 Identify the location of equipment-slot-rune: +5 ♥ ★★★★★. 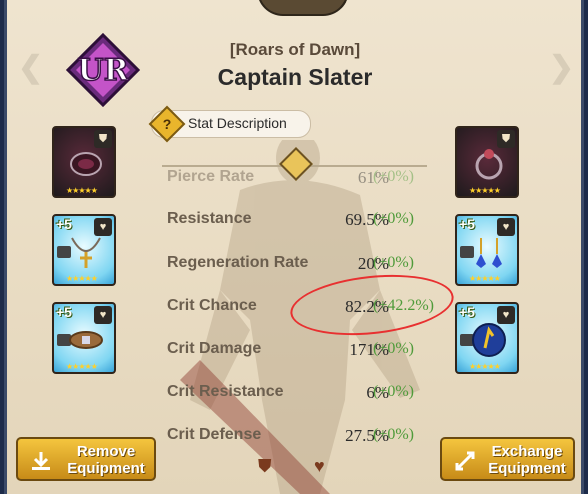
(487, 338).